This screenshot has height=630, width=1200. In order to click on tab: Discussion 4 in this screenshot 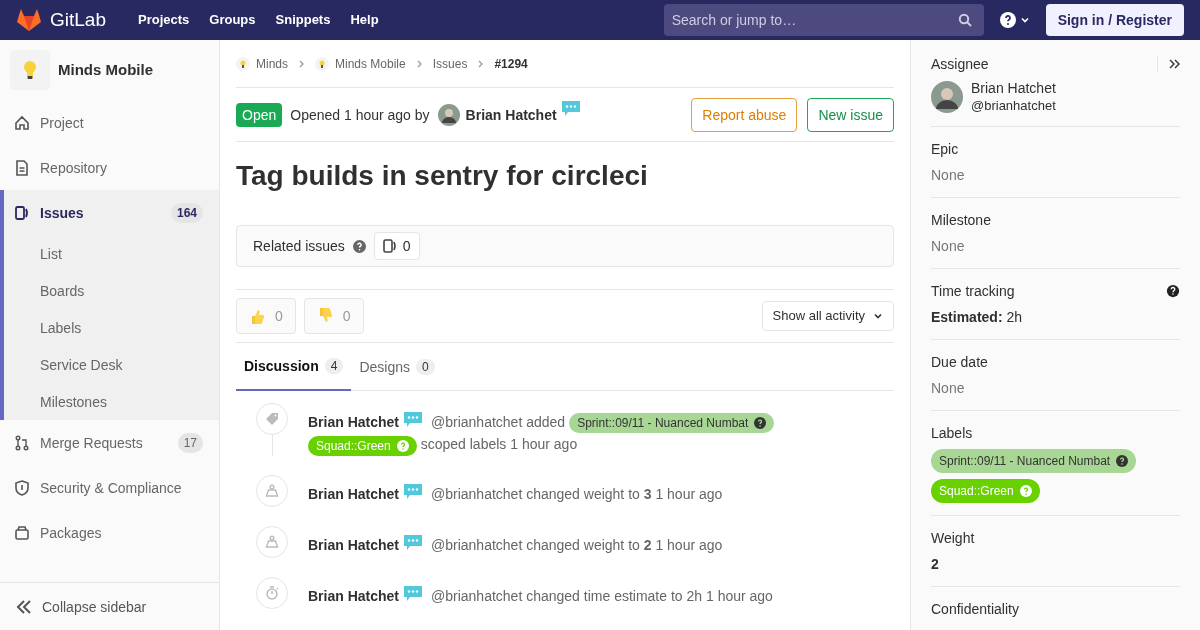, I will do `click(294, 367)`.